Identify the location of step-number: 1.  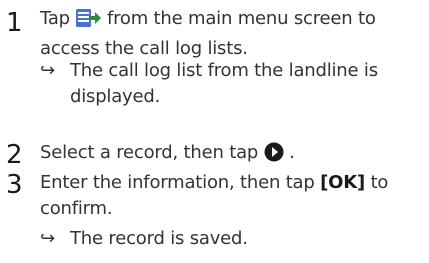
(14, 23).